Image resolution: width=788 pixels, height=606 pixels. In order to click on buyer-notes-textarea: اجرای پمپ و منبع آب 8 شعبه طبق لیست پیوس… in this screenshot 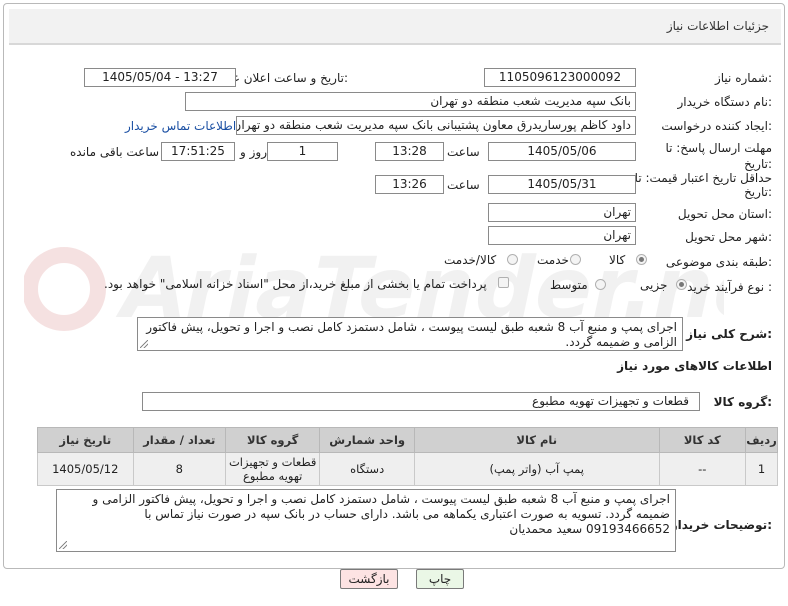, I will do `click(366, 520)`.